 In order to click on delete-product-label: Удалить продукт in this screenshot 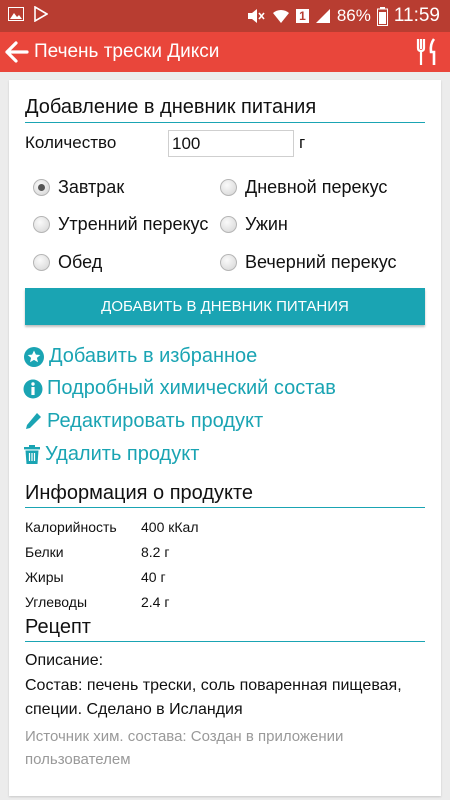, I will do `click(122, 454)`.